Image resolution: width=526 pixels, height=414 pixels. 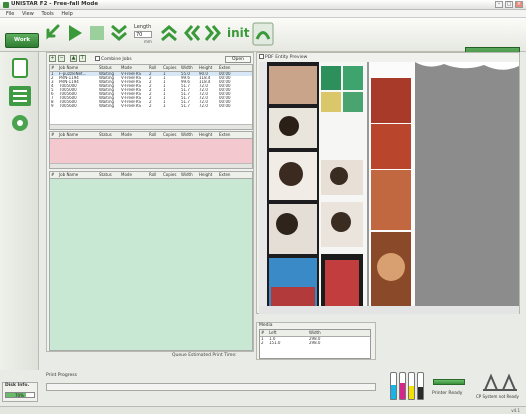 I want to click on done-col-5: Copies, so click(x=171, y=175).